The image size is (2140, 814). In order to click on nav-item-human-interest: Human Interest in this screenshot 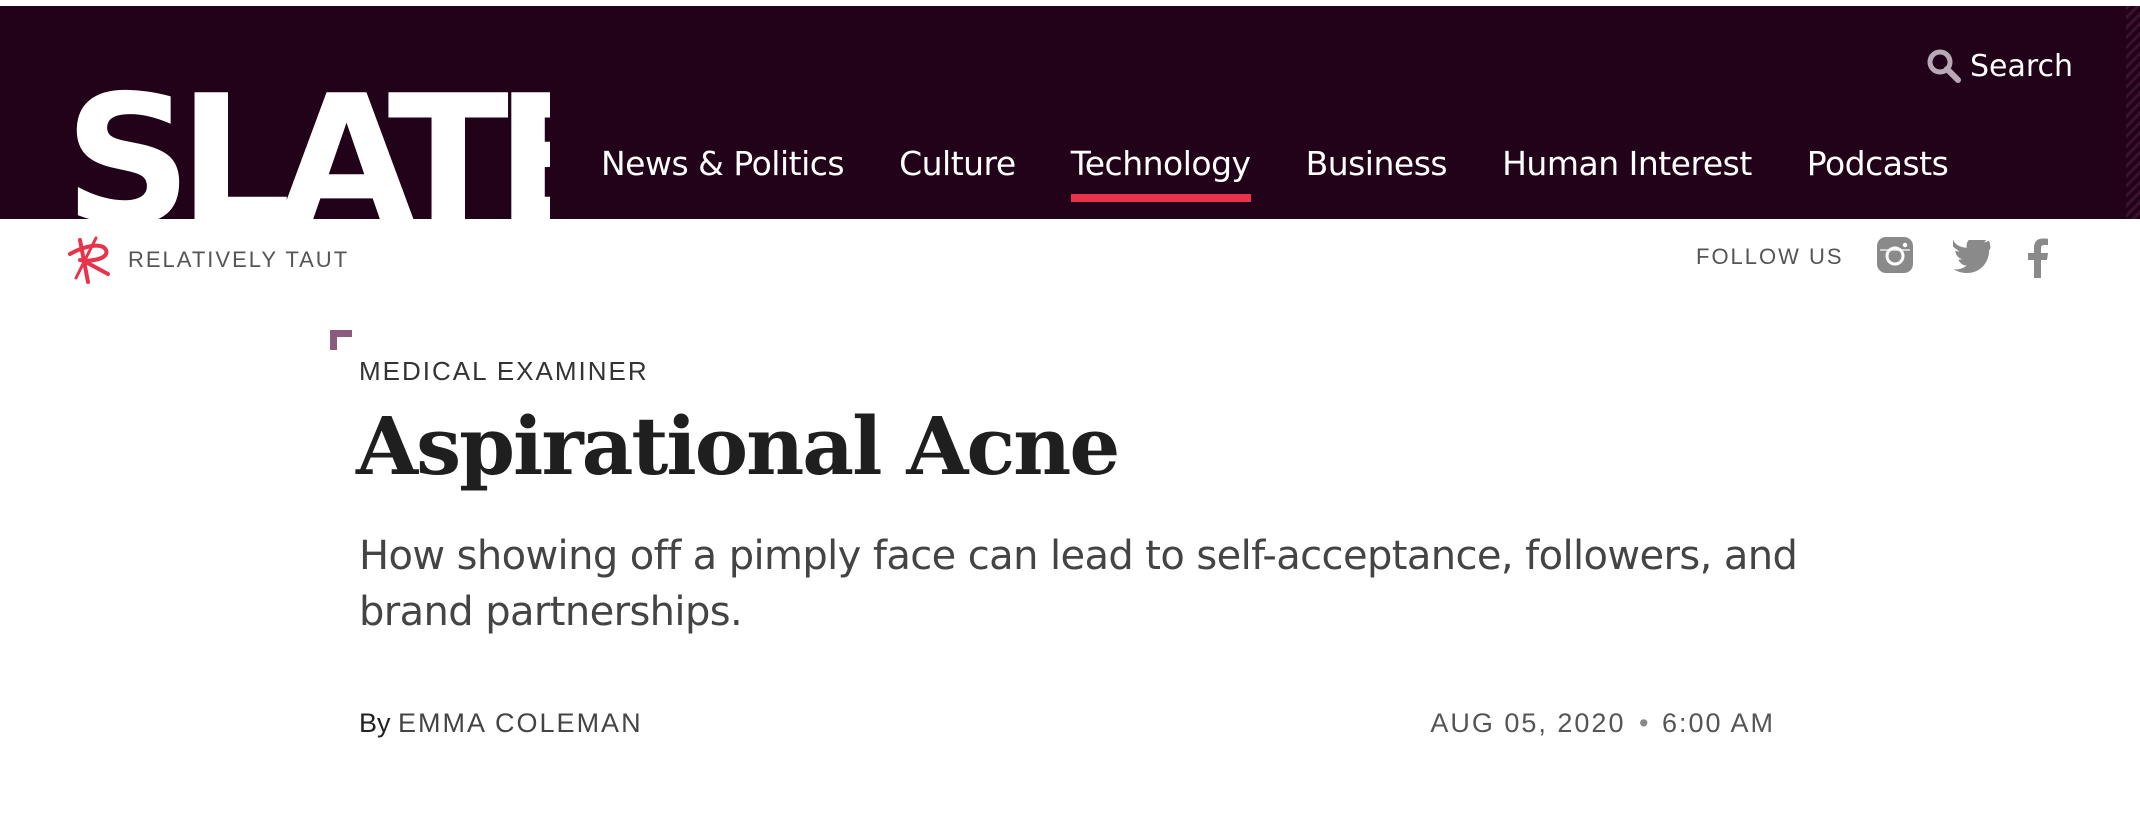, I will do `click(1627, 164)`.